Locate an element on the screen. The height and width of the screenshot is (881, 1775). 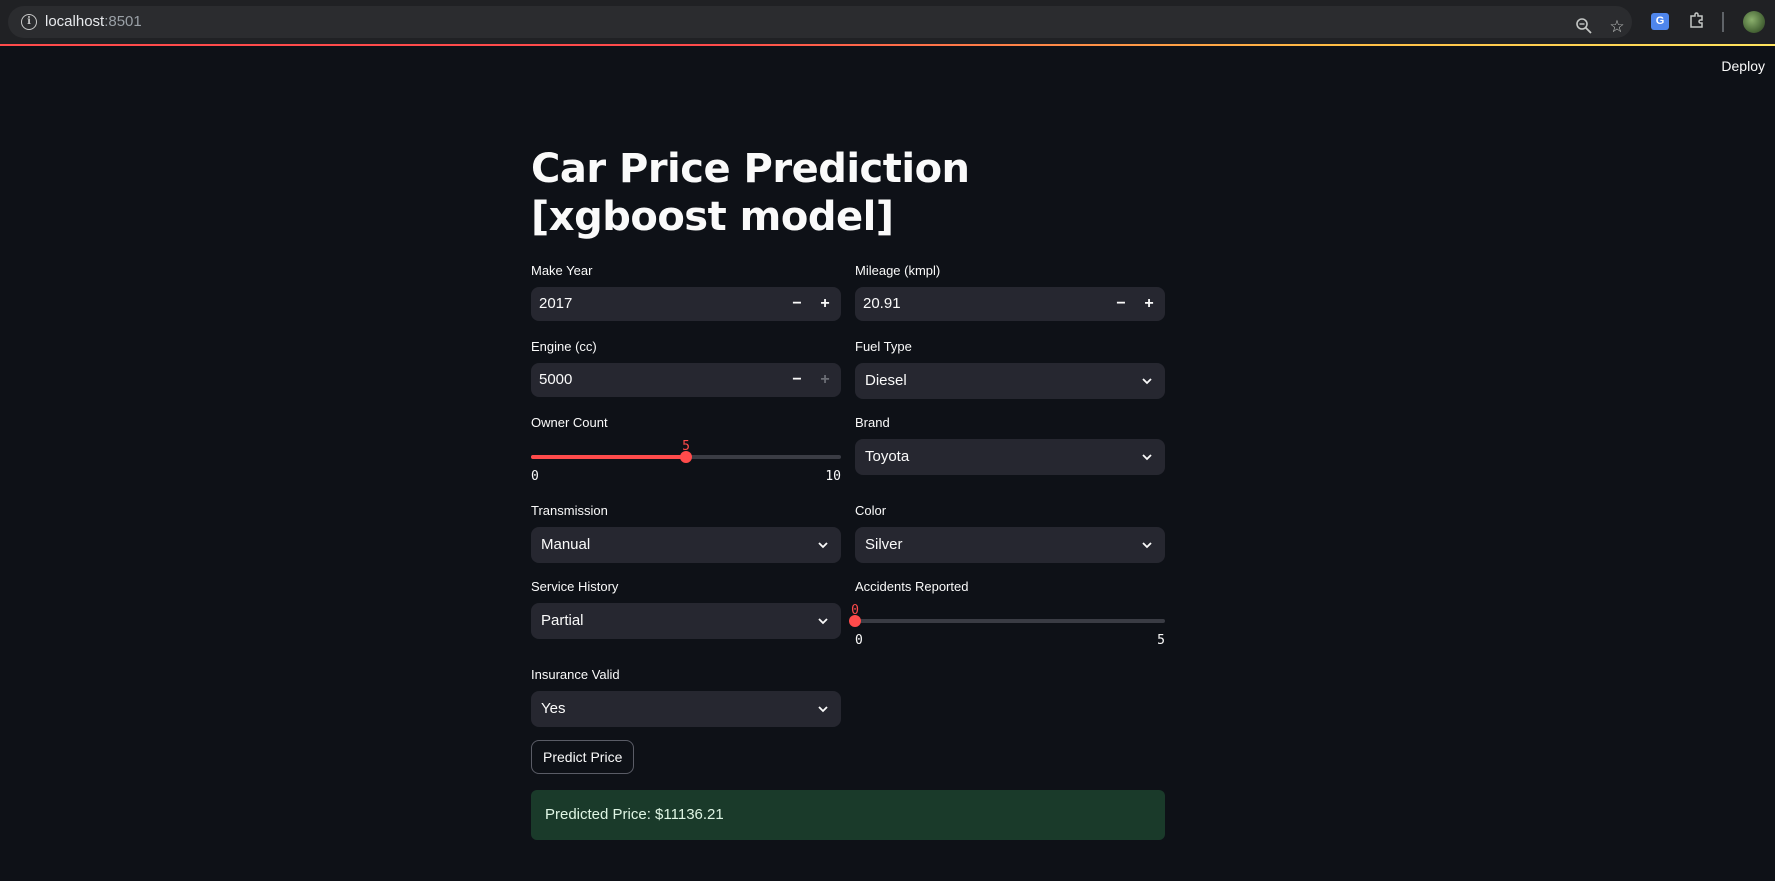
engine-increment-button: + is located at coordinates (825, 380).